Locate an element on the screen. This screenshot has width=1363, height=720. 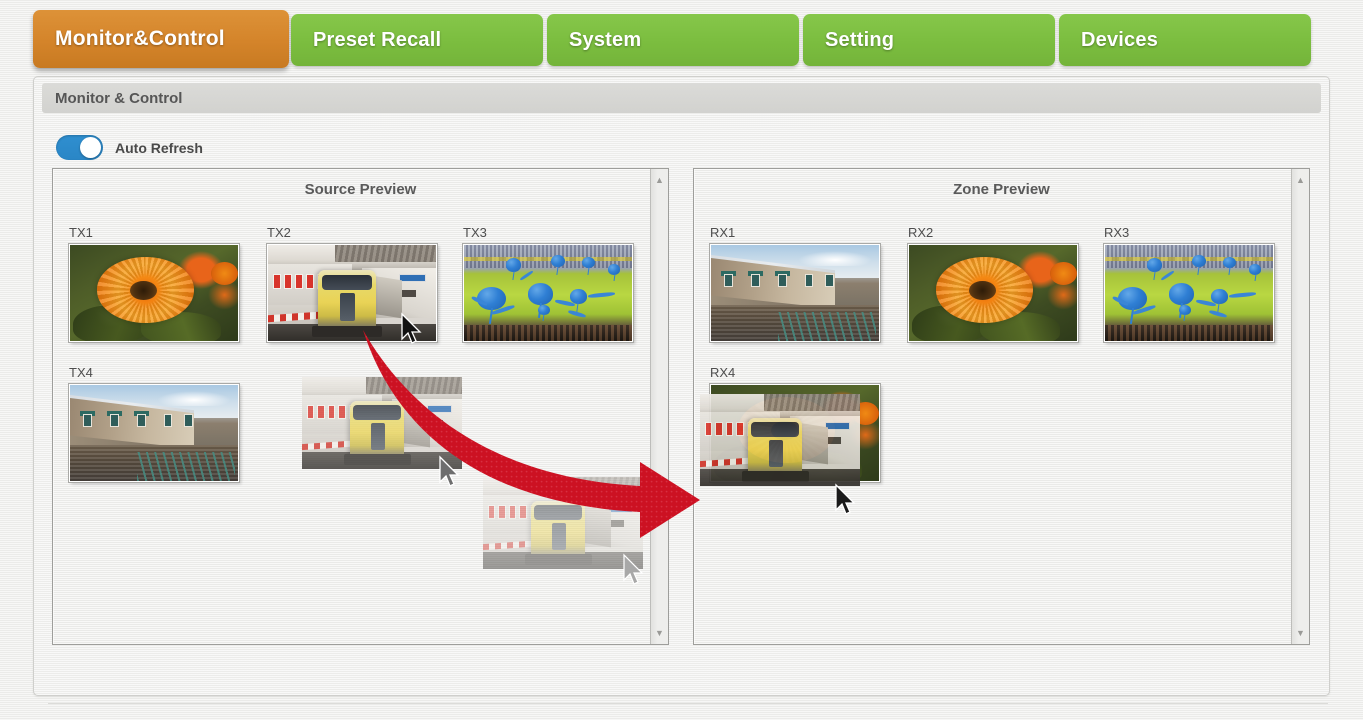
page-title: Monitor & Control is located at coordinates (119, 98).